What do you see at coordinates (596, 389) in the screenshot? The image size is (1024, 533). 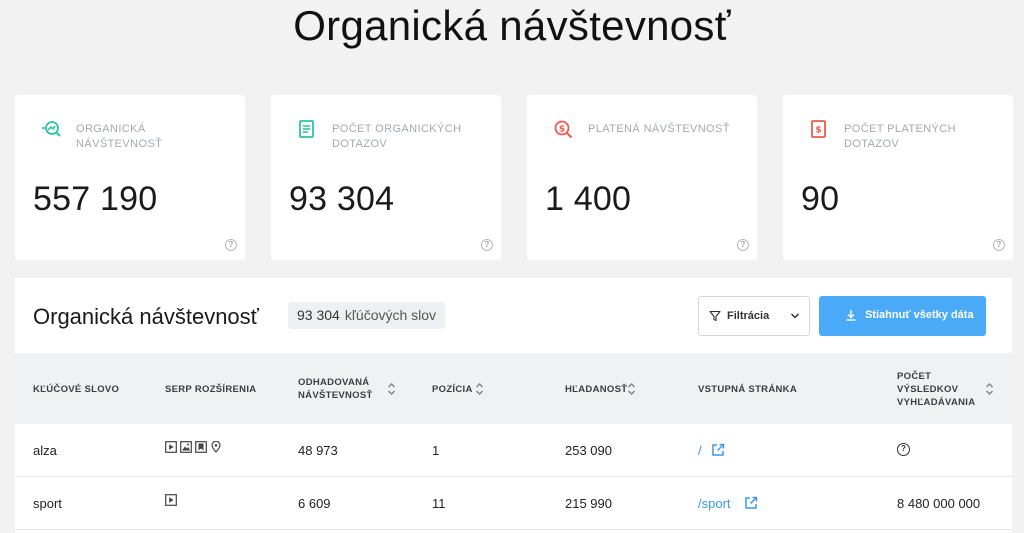 I see `th-volume: Hľadanosť` at bounding box center [596, 389].